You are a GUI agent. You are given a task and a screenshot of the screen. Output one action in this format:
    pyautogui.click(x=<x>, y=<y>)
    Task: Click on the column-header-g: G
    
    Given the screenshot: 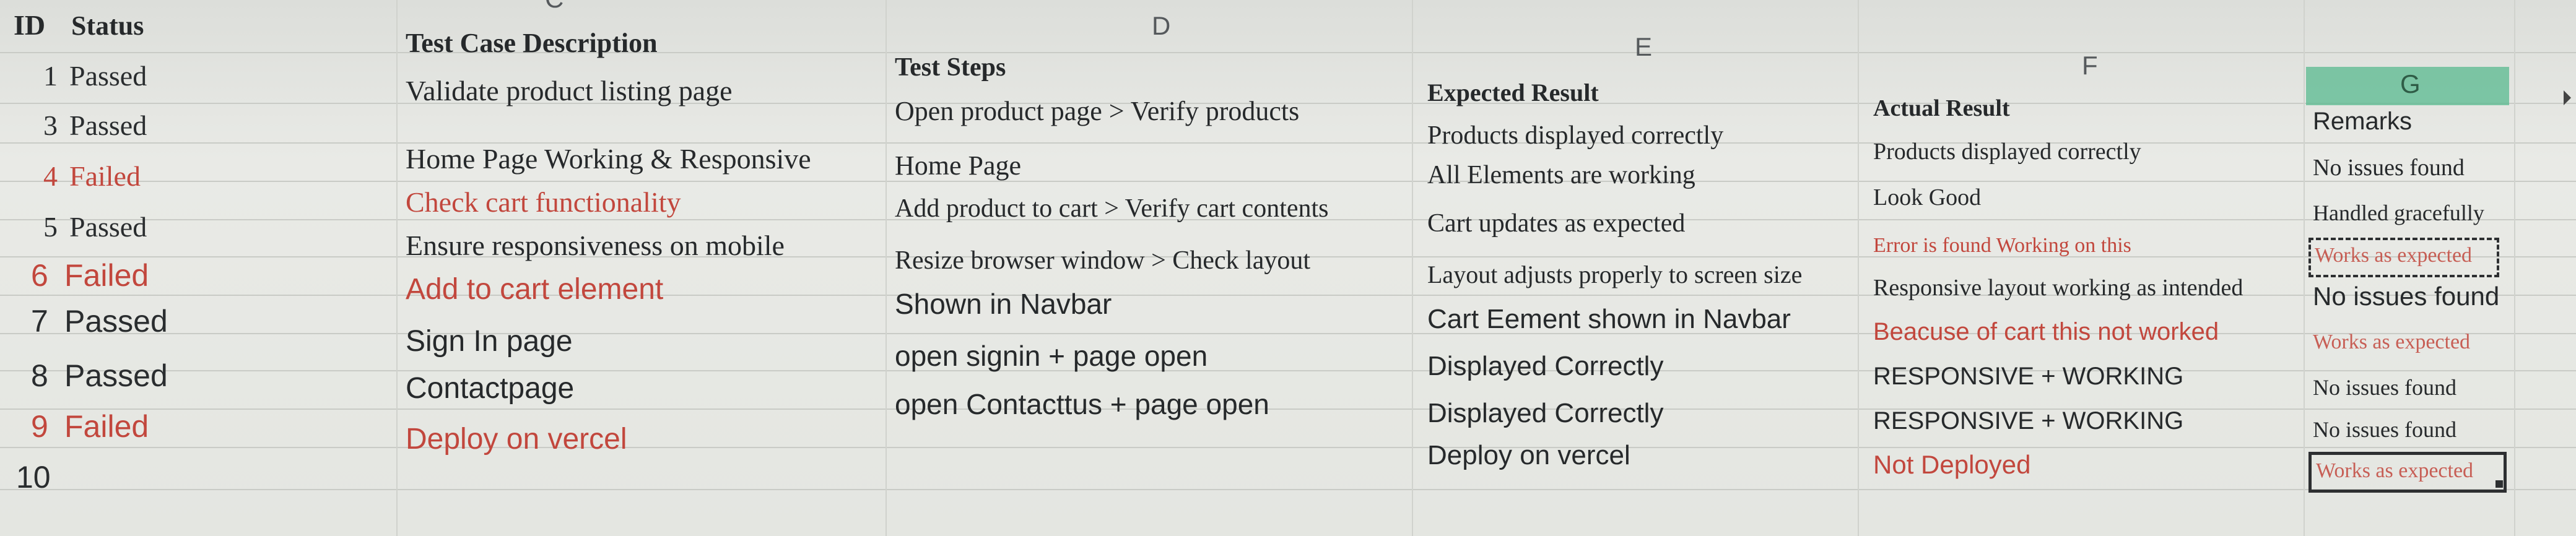 What is the action you would take?
    pyautogui.click(x=2410, y=84)
    